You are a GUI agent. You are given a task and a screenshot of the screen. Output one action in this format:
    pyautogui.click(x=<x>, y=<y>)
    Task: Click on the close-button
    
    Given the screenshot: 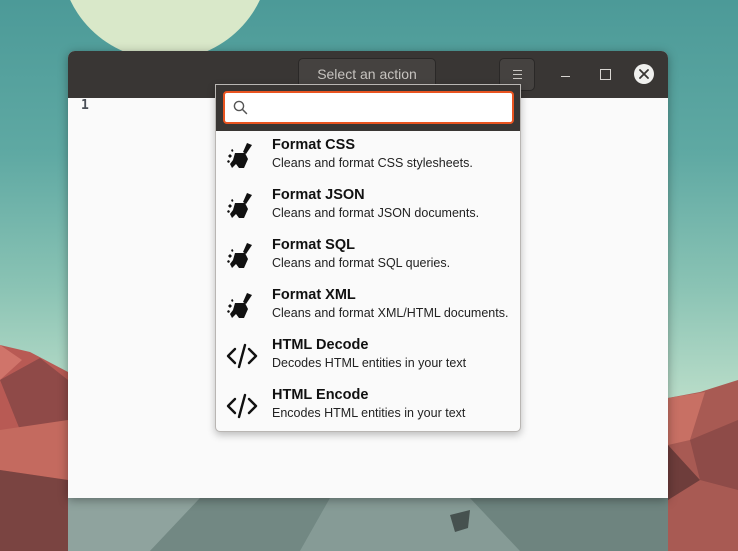 What is the action you would take?
    pyautogui.click(x=644, y=74)
    